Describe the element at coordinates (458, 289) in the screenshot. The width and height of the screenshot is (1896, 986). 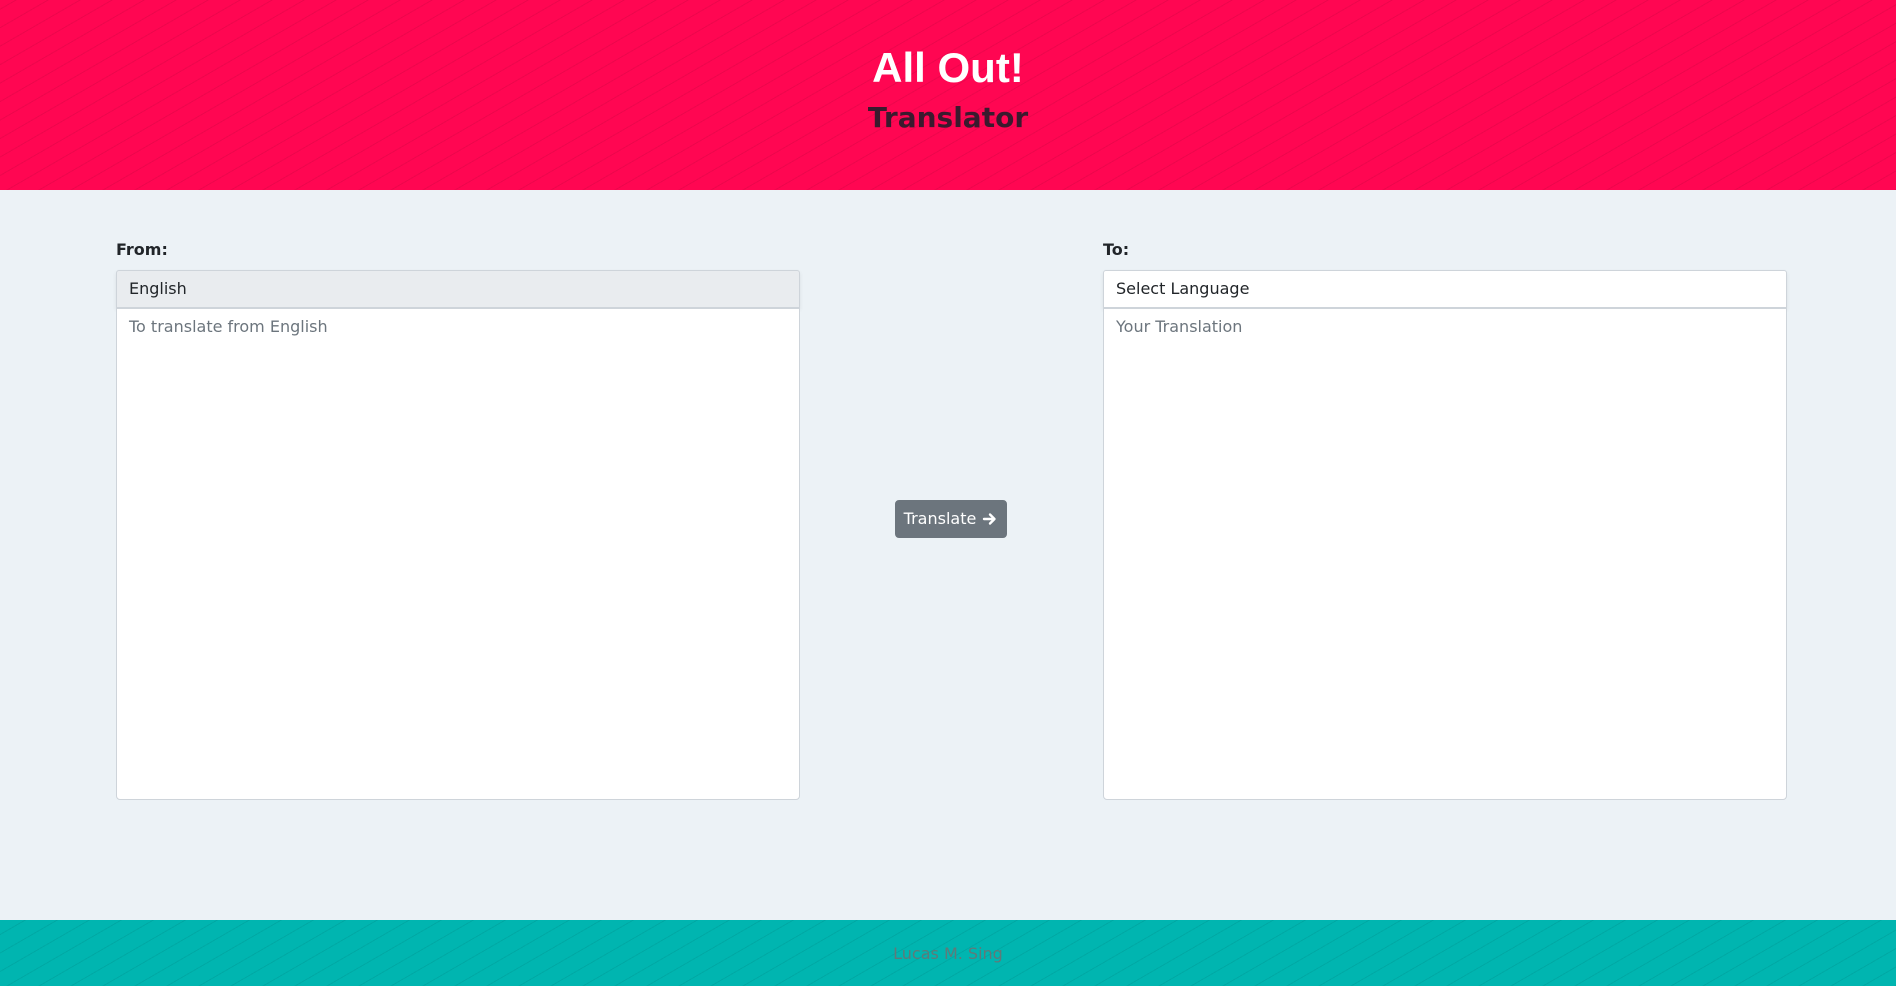
I see `source-language-select: English` at that location.